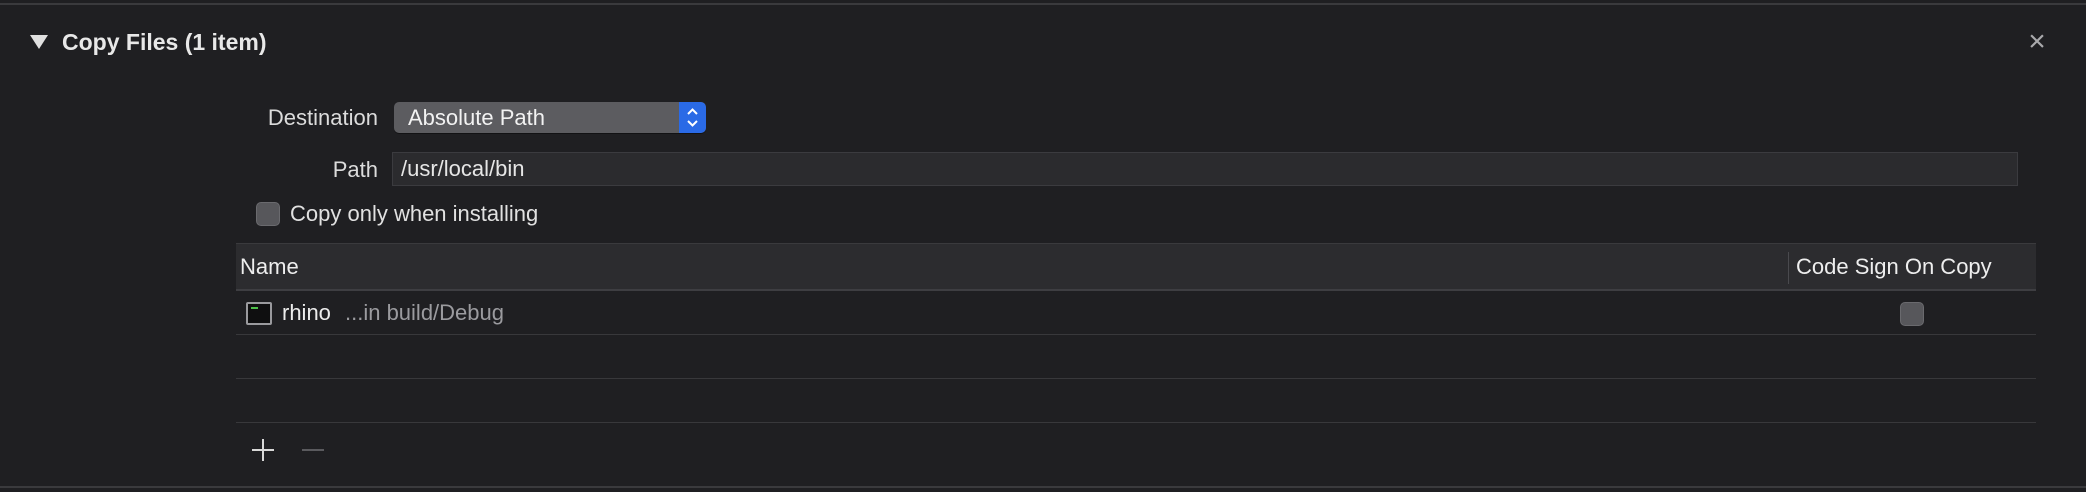  What do you see at coordinates (1912, 314) in the screenshot?
I see `code-sign-on-copy-checkbox` at bounding box center [1912, 314].